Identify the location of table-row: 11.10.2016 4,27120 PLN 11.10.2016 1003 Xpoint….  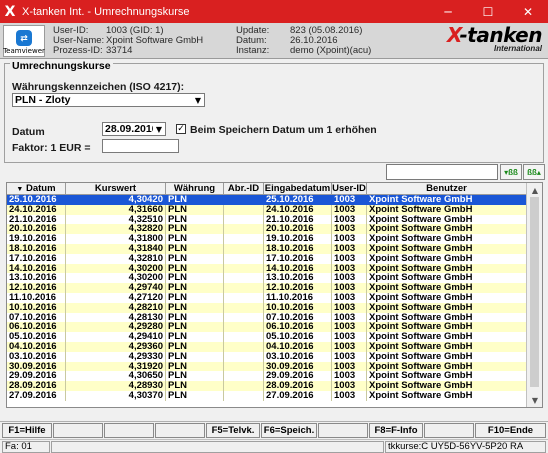
(267, 297).